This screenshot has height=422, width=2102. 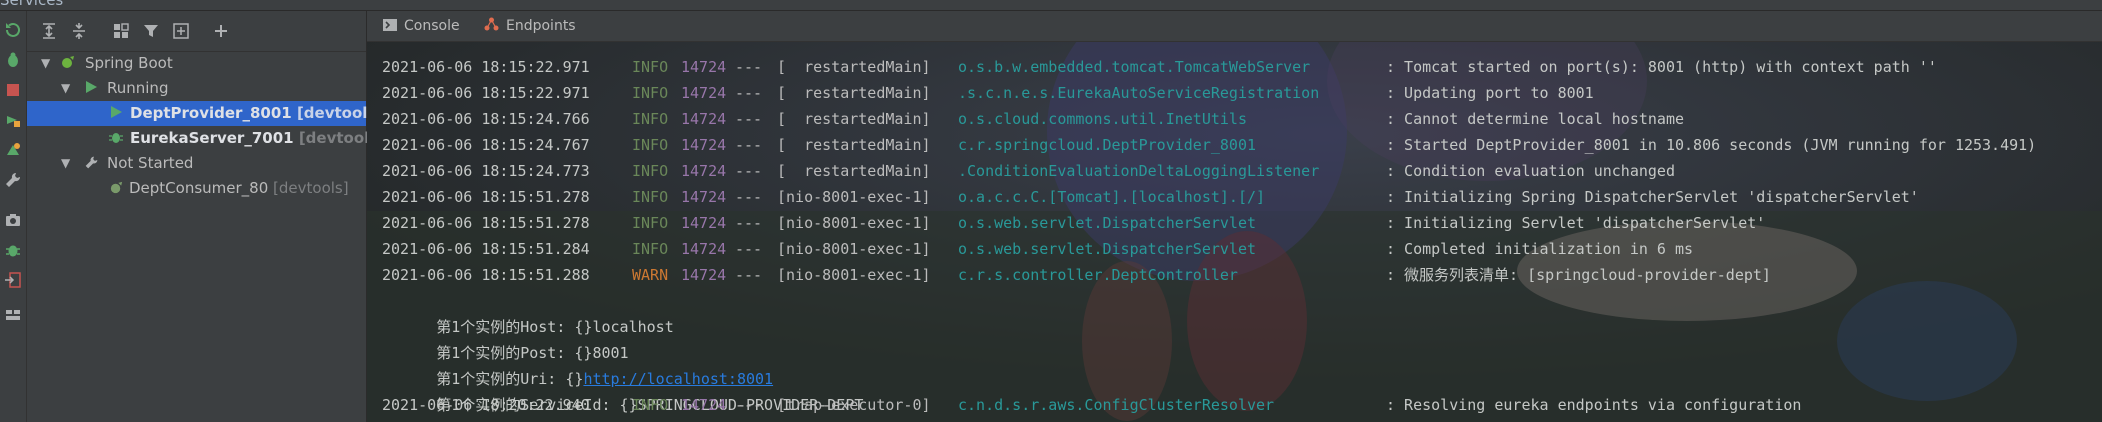 I want to click on tab-endpoints: Endpoints, so click(x=530, y=26).